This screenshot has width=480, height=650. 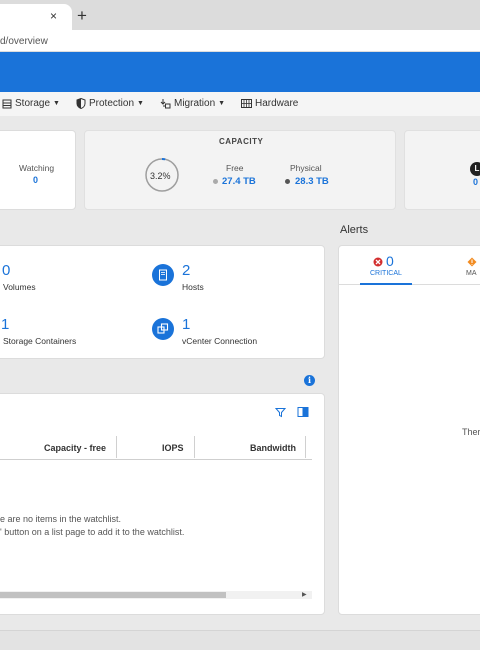 I want to click on right-summary-card, so click(x=442, y=170).